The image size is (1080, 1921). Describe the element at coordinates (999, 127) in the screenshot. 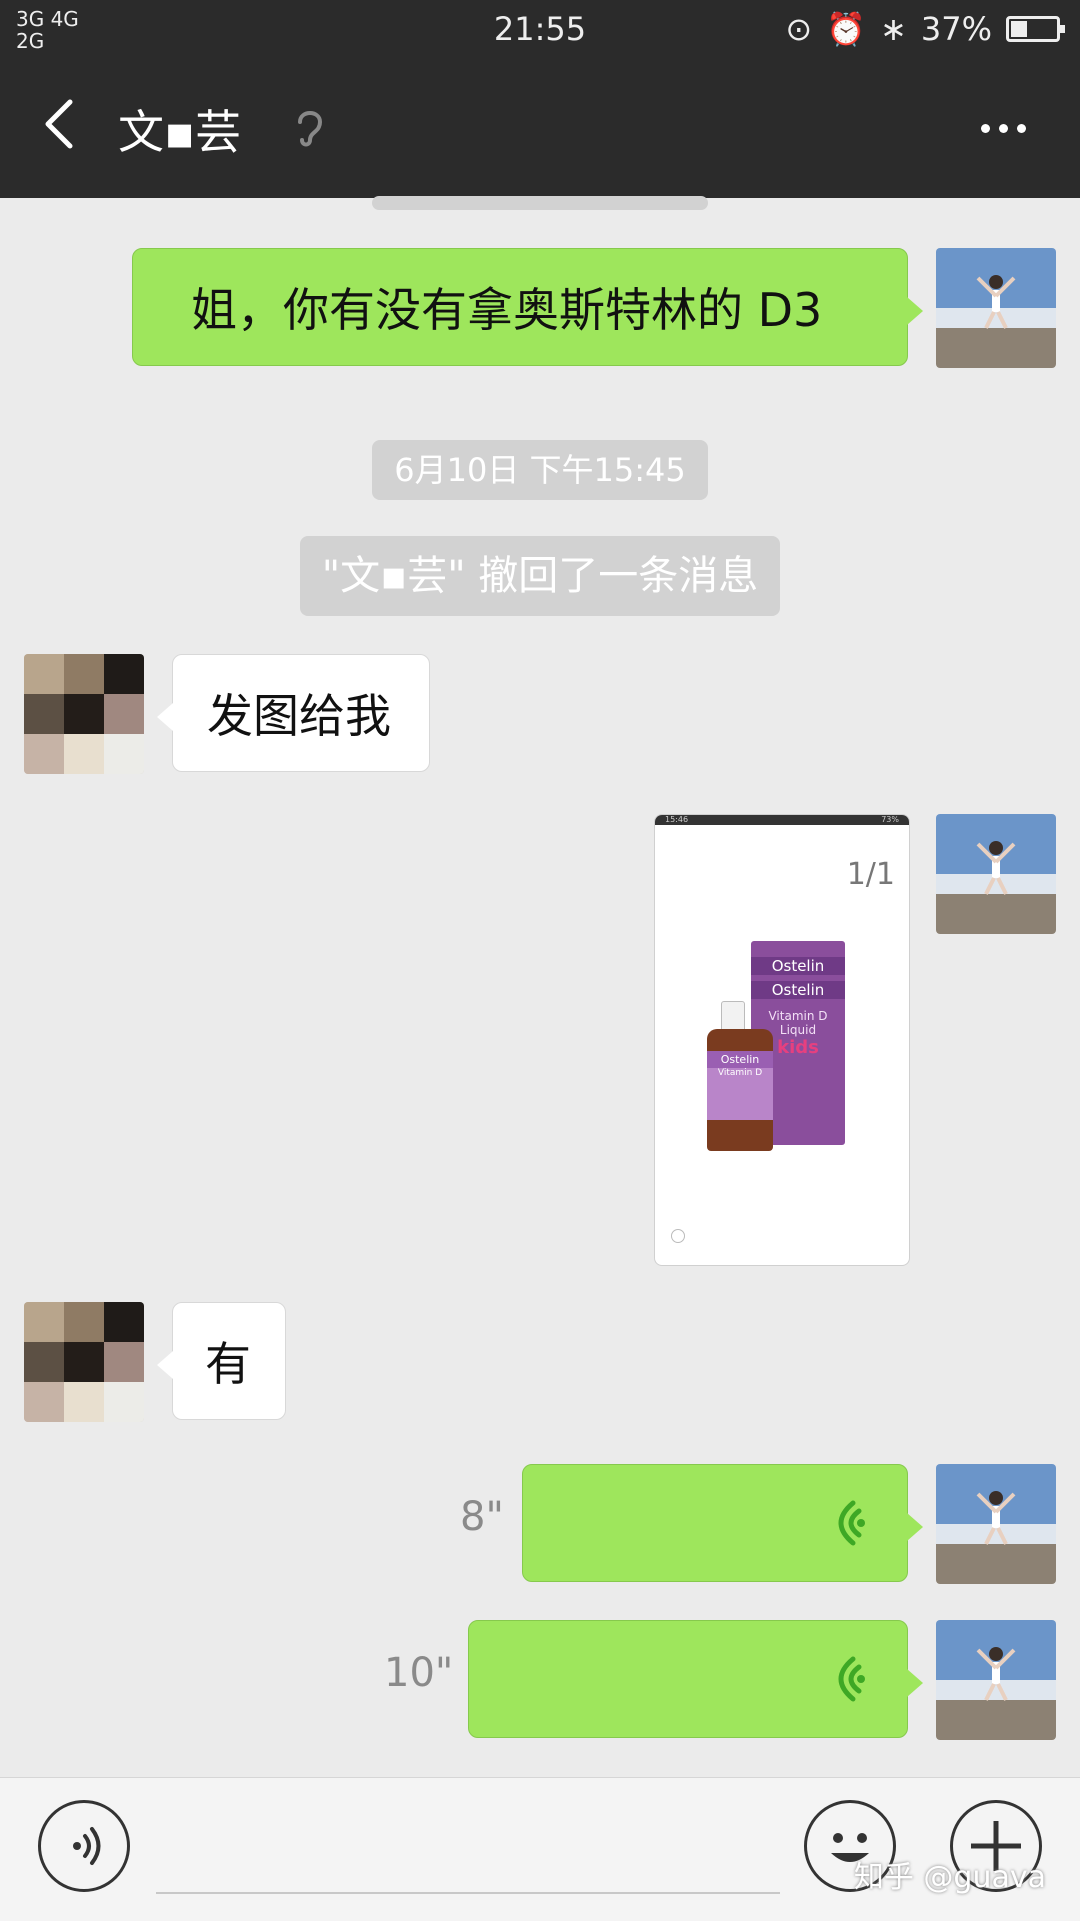

I see `more-options-button` at that location.